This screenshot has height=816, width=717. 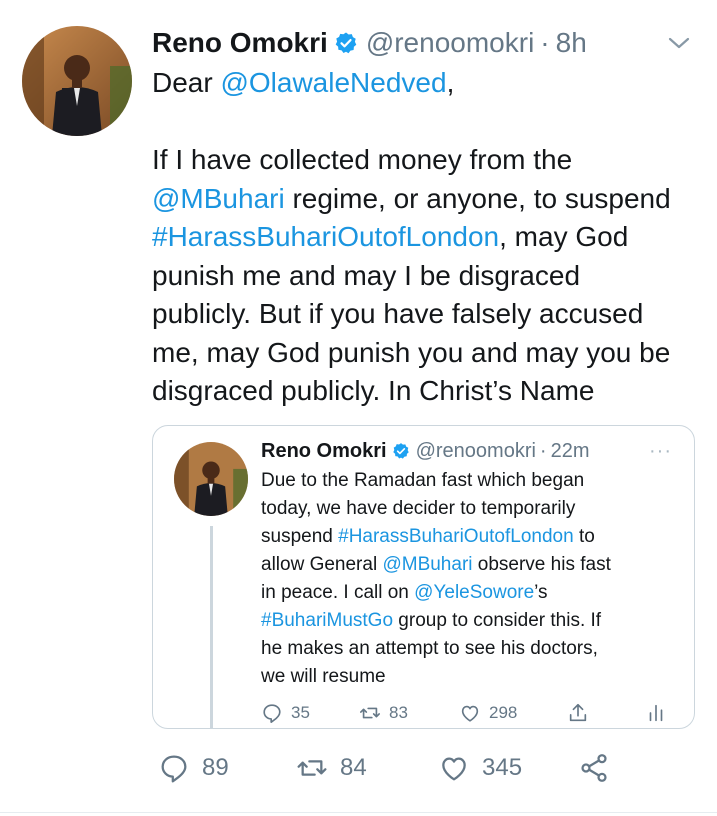 I want to click on more-options-icon: ···, so click(x=660, y=451).